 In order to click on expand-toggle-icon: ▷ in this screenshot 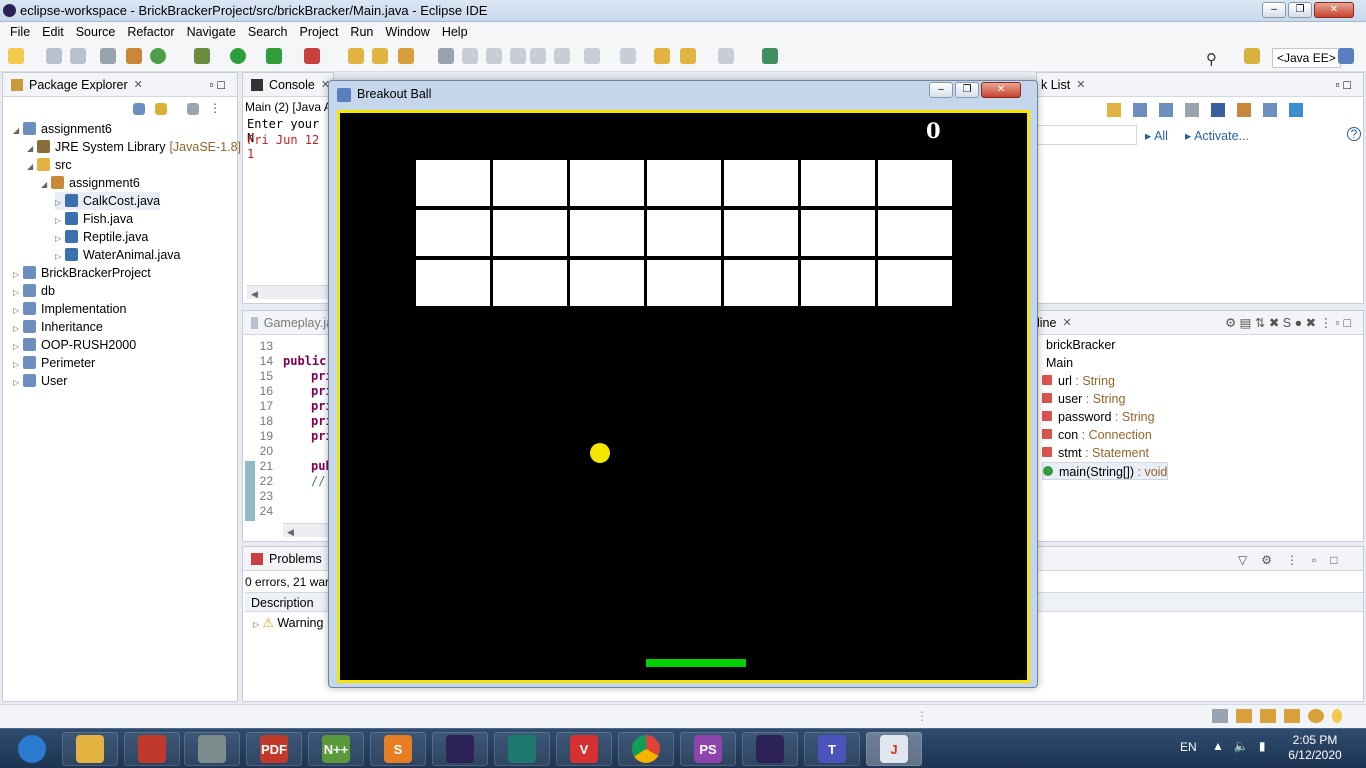, I will do `click(18, 383)`.